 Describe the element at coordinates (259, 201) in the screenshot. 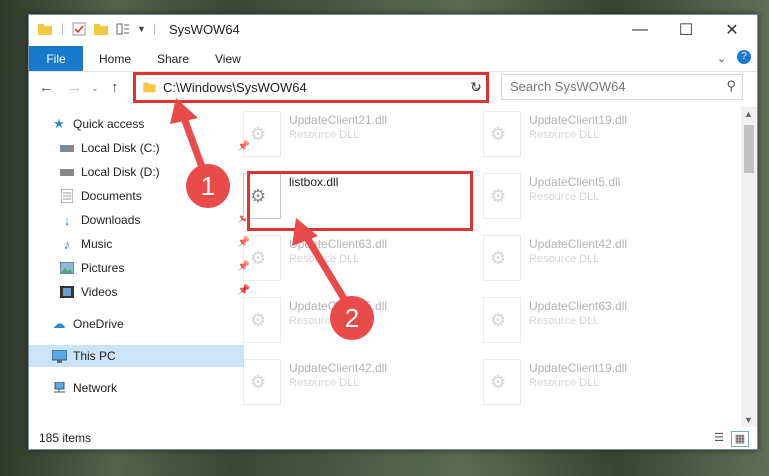

I see `annotation-arrows` at that location.